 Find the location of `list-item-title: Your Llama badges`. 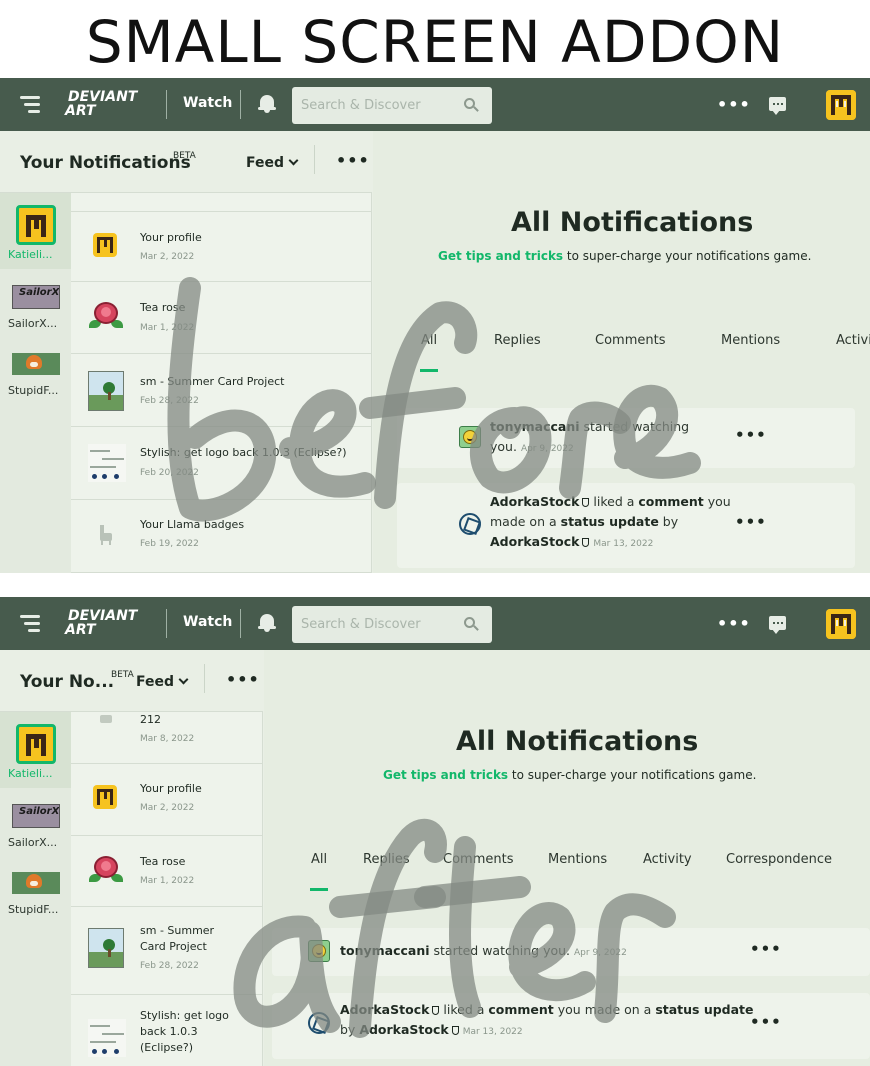

list-item-title: Your Llama badges is located at coordinates (192, 524).